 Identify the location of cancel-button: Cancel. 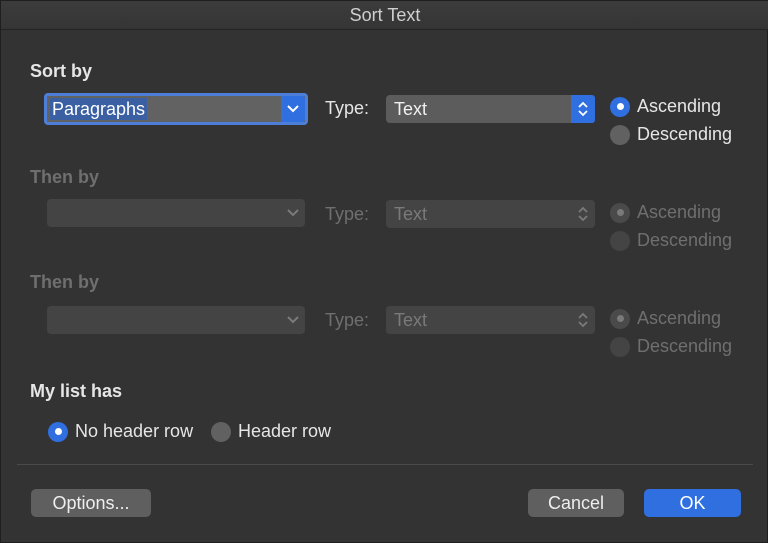
(576, 503).